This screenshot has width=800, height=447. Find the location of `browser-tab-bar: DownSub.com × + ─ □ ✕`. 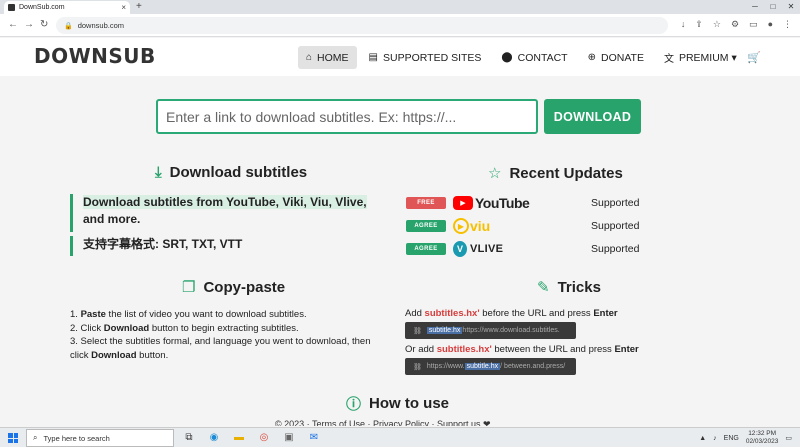

browser-tab-bar: DownSub.com × + ─ □ ✕ is located at coordinates (400, 7).